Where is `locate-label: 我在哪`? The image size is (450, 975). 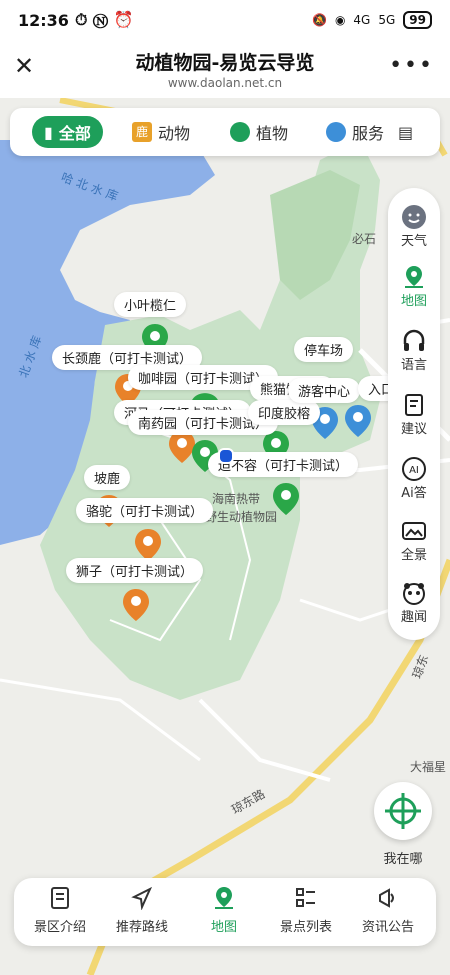
locate-label: 我在哪 is located at coordinates (403, 859).